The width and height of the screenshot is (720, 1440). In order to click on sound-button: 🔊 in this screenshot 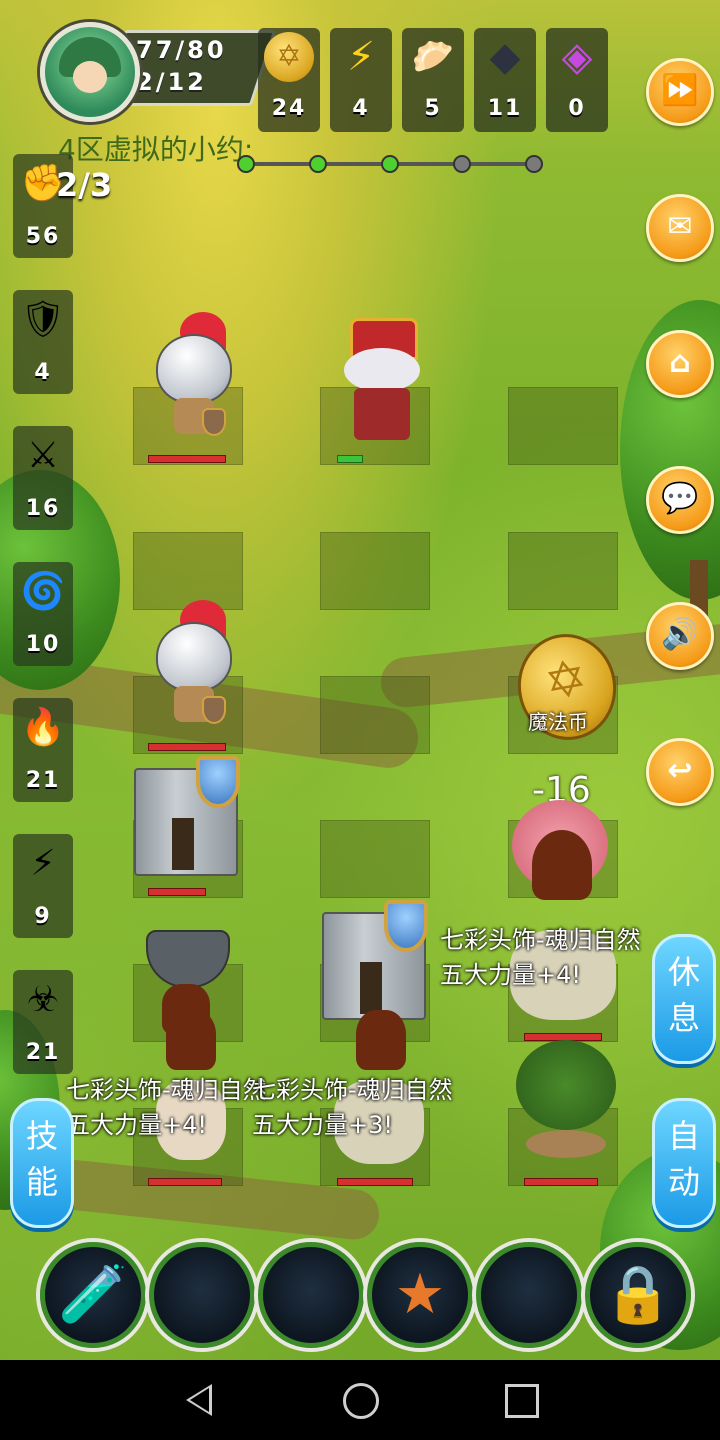, I will do `click(680, 636)`.